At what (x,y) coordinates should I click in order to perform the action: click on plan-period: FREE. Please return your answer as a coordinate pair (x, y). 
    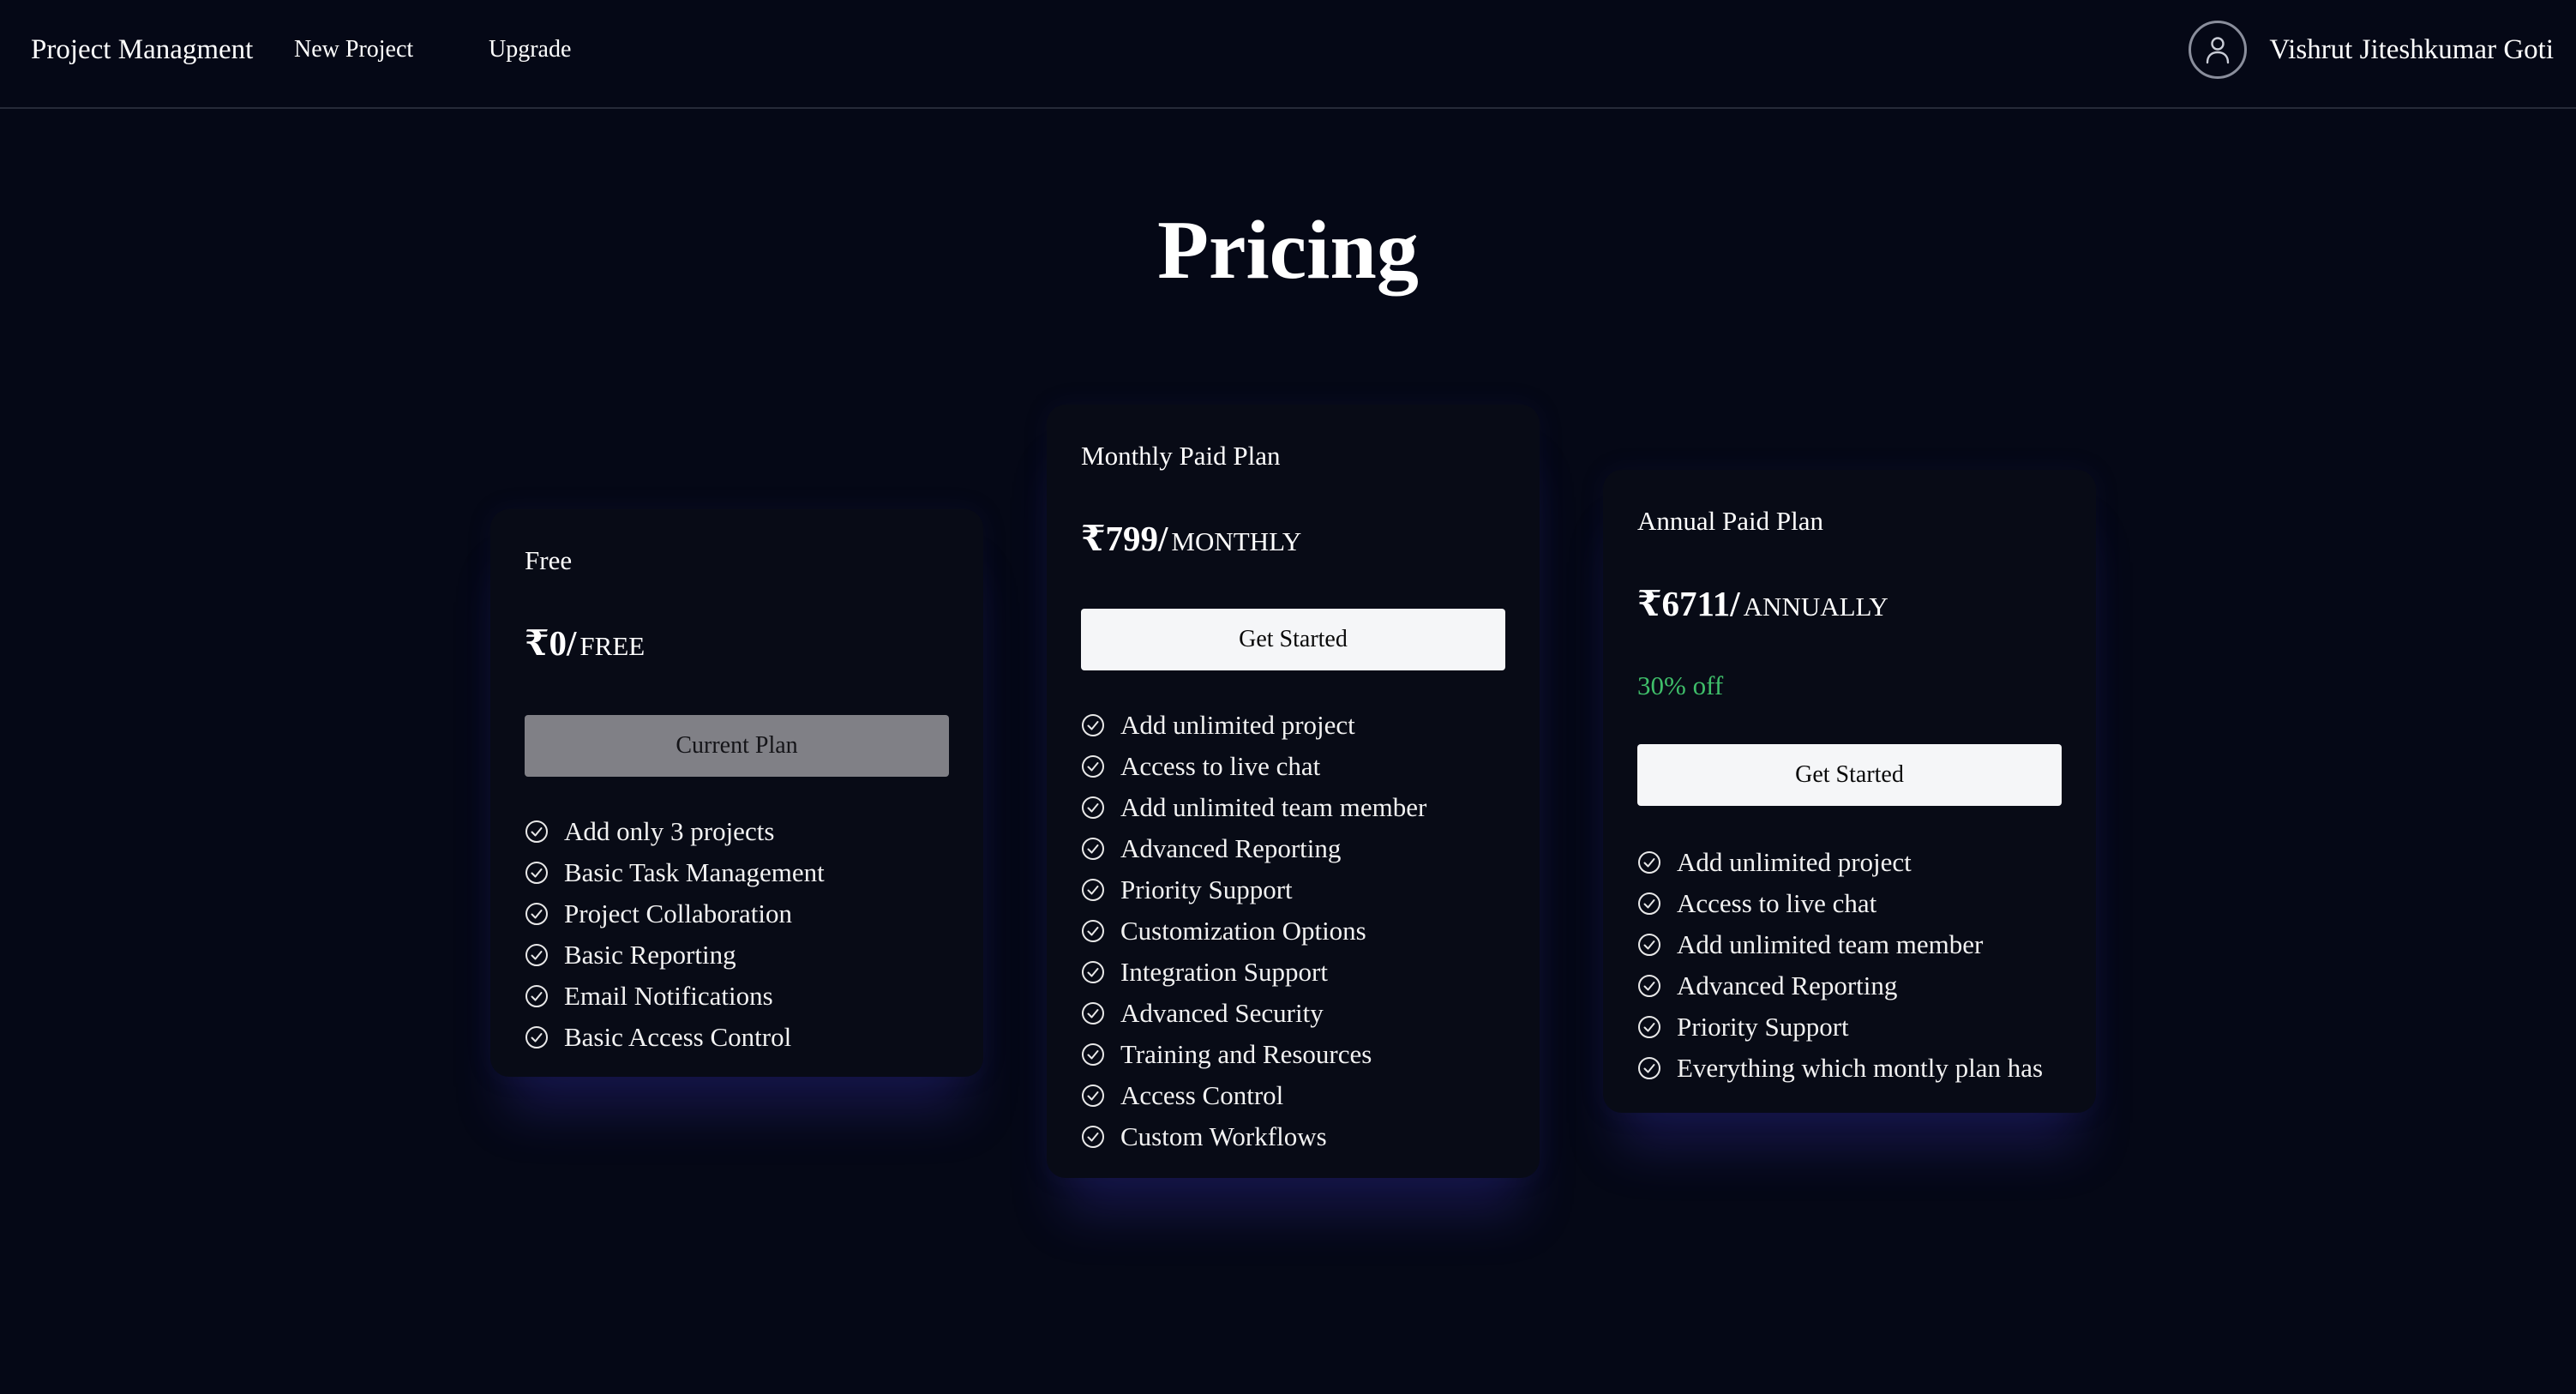
    Looking at the image, I should click on (612, 646).